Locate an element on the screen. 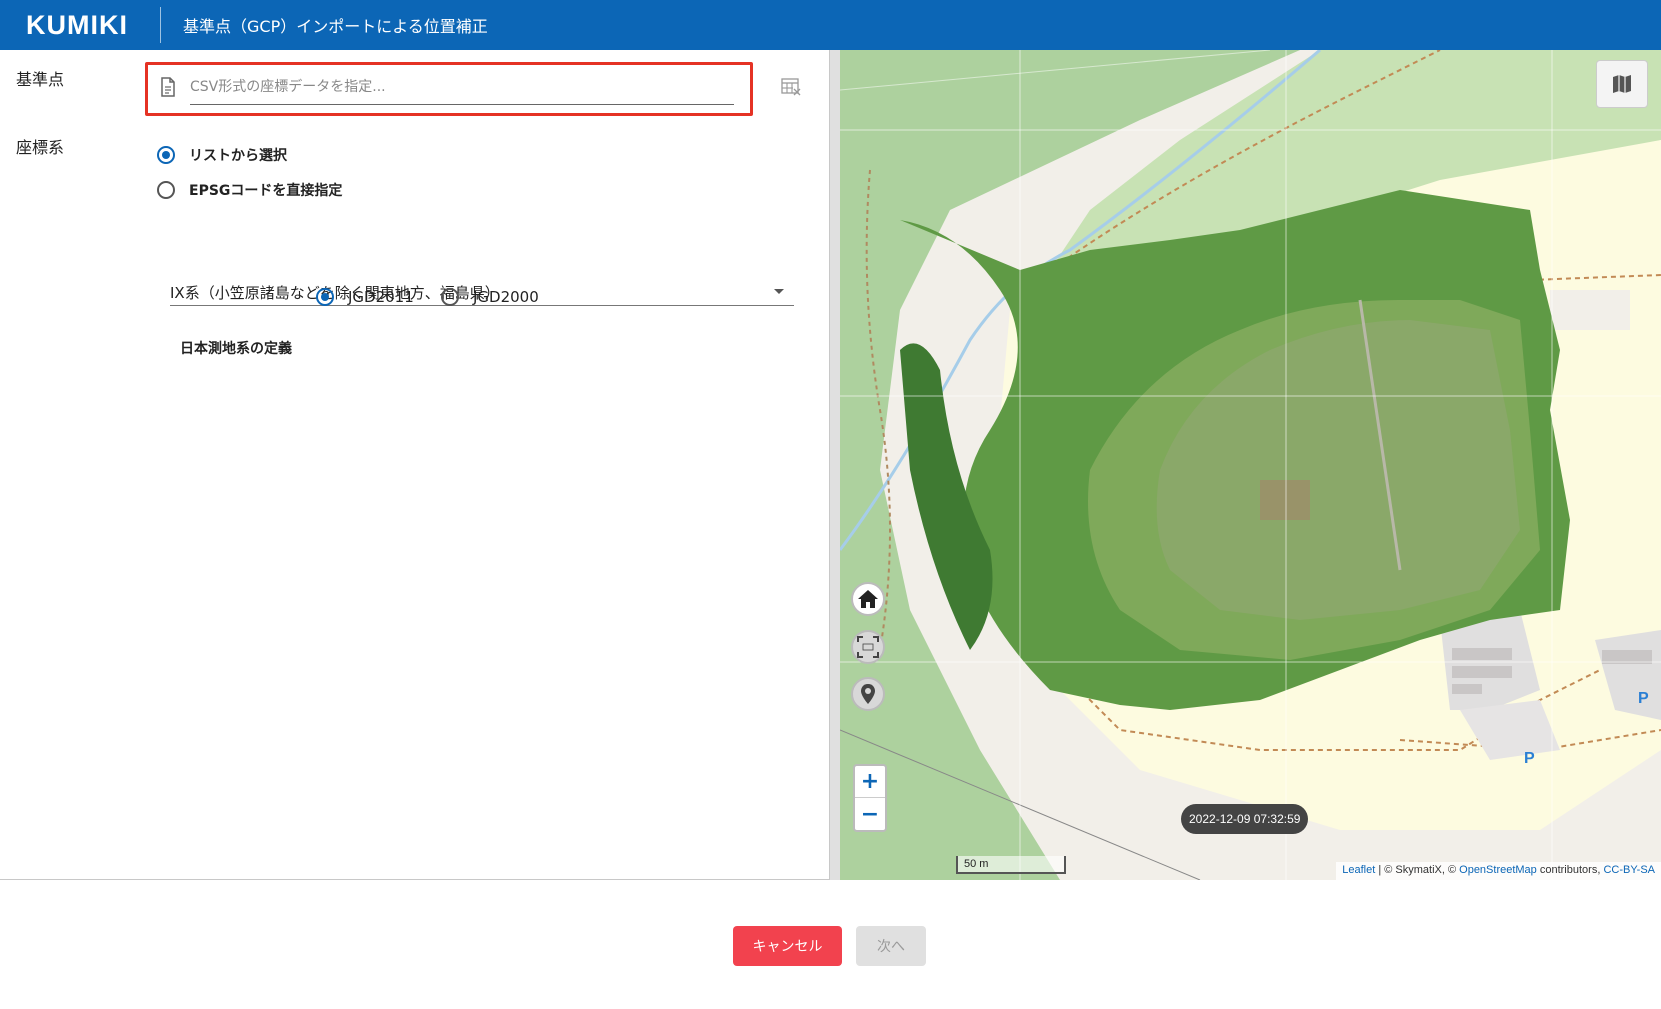 This screenshot has height=1009, width=1661. table-clear-icon is located at coordinates (791, 87).